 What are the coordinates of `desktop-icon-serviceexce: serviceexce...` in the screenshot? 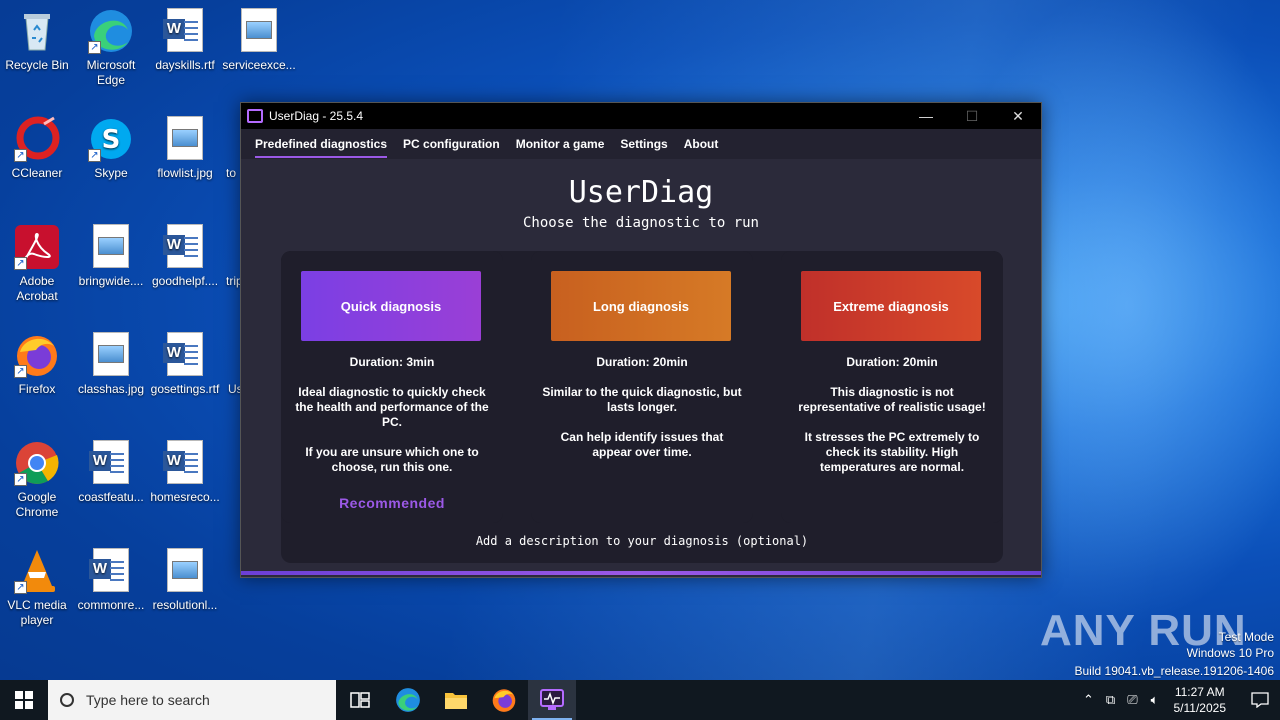 It's located at (259, 40).